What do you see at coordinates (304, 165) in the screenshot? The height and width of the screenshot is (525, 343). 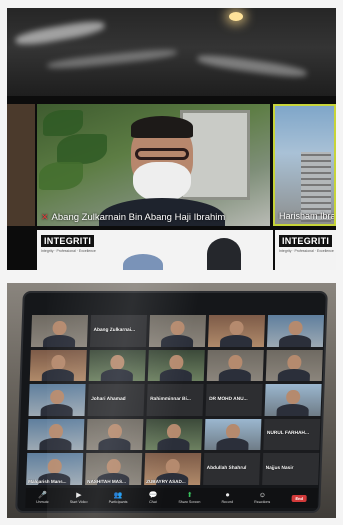 I see `video-tile-side-participant: Harisham Ibrah` at bounding box center [304, 165].